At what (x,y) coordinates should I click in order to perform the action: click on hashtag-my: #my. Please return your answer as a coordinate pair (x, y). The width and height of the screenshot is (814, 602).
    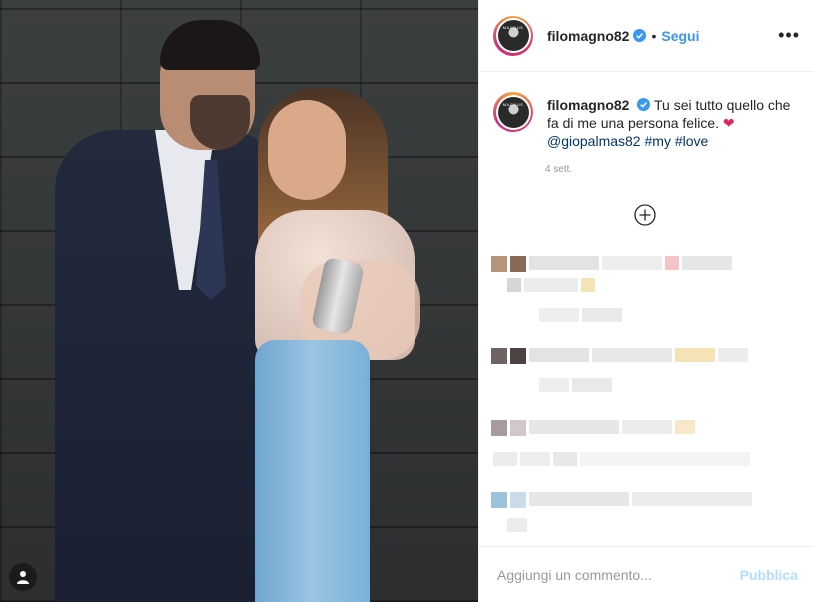
    Looking at the image, I should click on (658, 141).